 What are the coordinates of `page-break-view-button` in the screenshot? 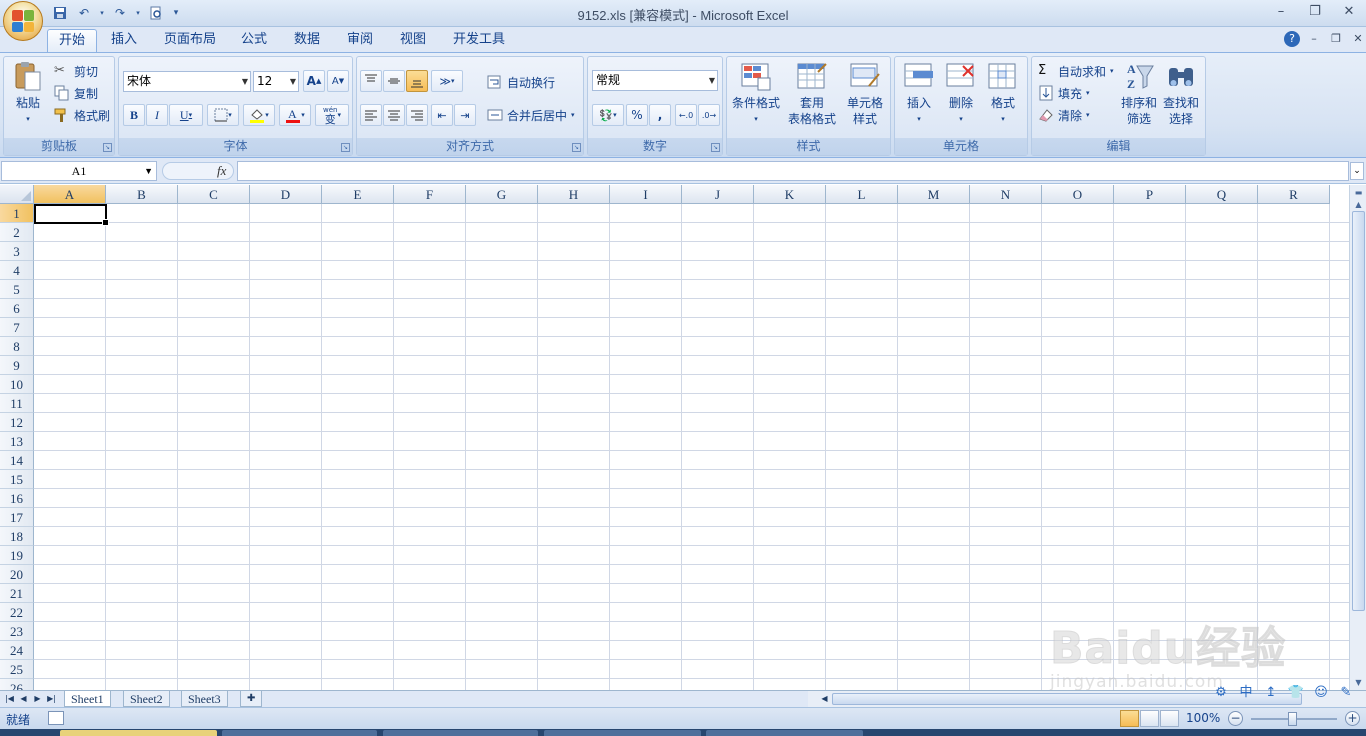 It's located at (1169, 718).